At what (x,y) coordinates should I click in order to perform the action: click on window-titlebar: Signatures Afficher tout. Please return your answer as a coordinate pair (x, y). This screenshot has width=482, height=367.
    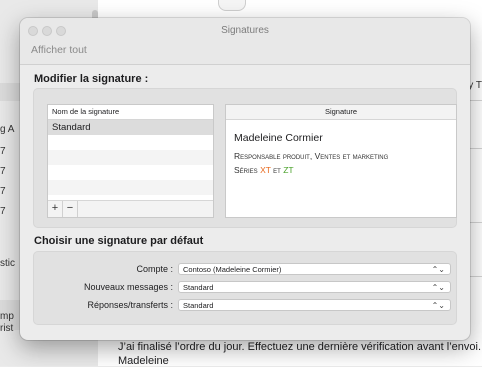
    Looking at the image, I should click on (245, 41).